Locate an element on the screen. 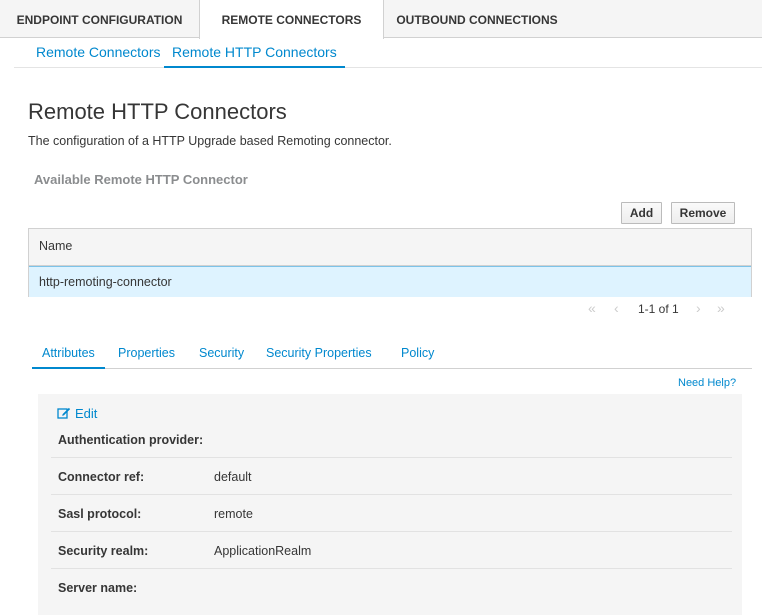 The width and height of the screenshot is (762, 615). attr-value: remote is located at coordinates (233, 514).